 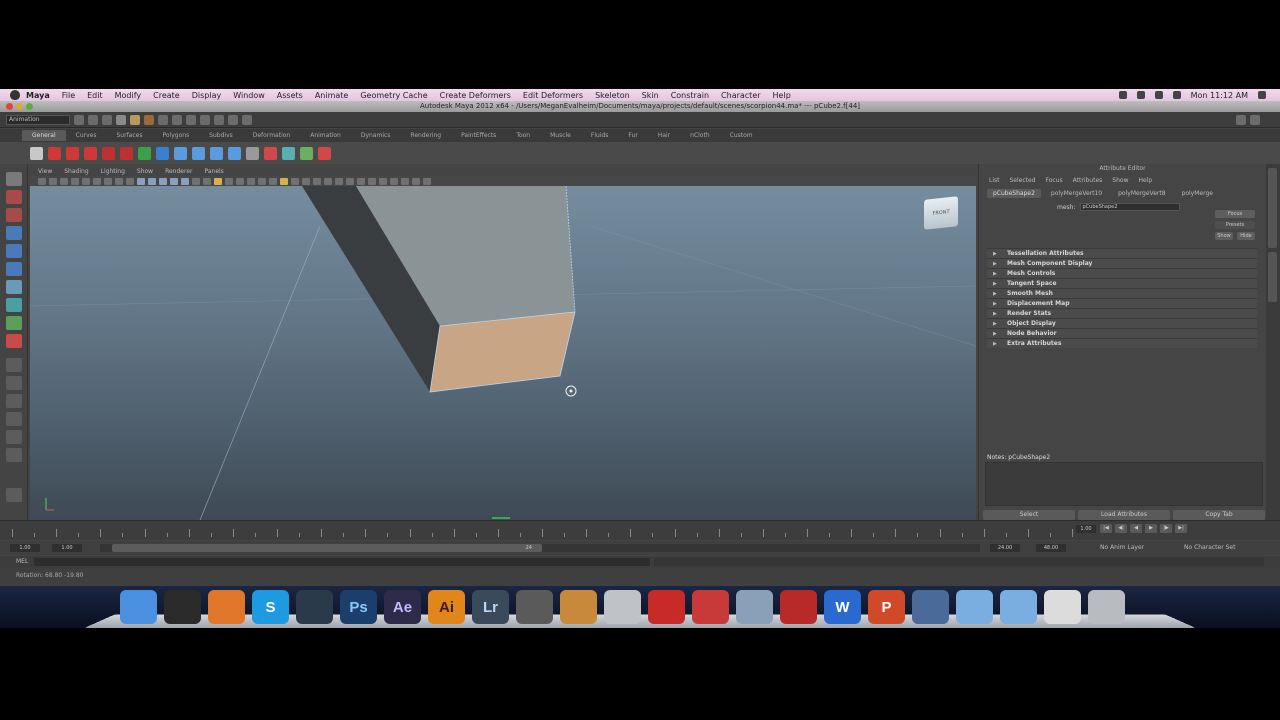 What do you see at coordinates (29, 106) in the screenshot?
I see `zoom-window-icon` at bounding box center [29, 106].